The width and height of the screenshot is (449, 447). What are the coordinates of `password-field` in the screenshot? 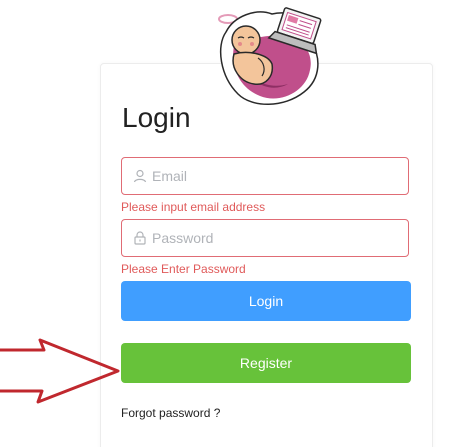 It's located at (265, 238).